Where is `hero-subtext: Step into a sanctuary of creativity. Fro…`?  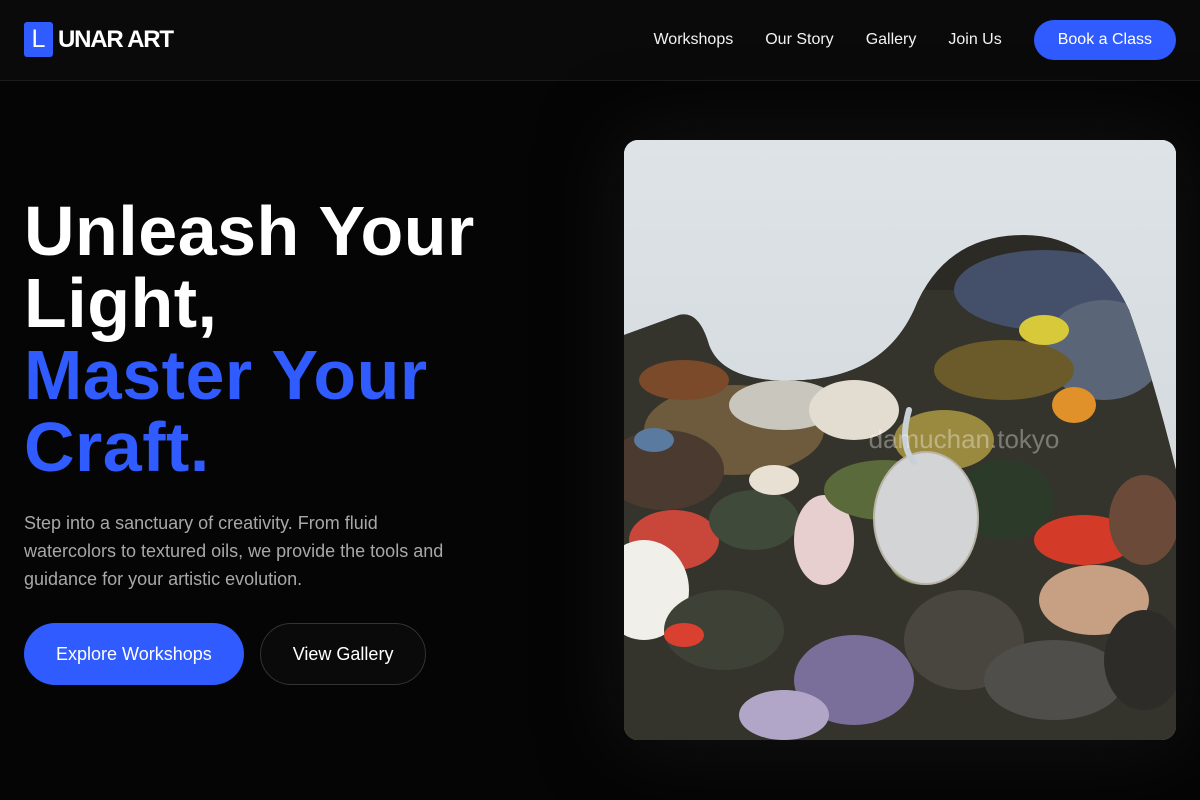
hero-subtext: Step into a sanctuary of creativity. Fro… is located at coordinates (234, 551).